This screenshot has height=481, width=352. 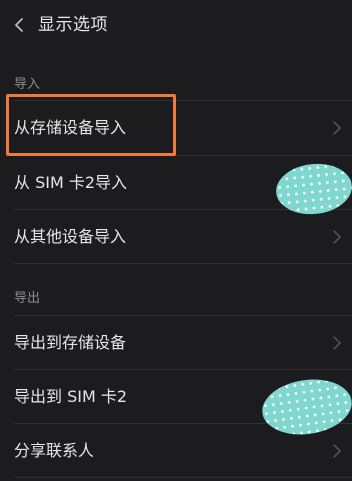 I want to click on row-label: 从 SIM 卡2导入, so click(x=71, y=182).